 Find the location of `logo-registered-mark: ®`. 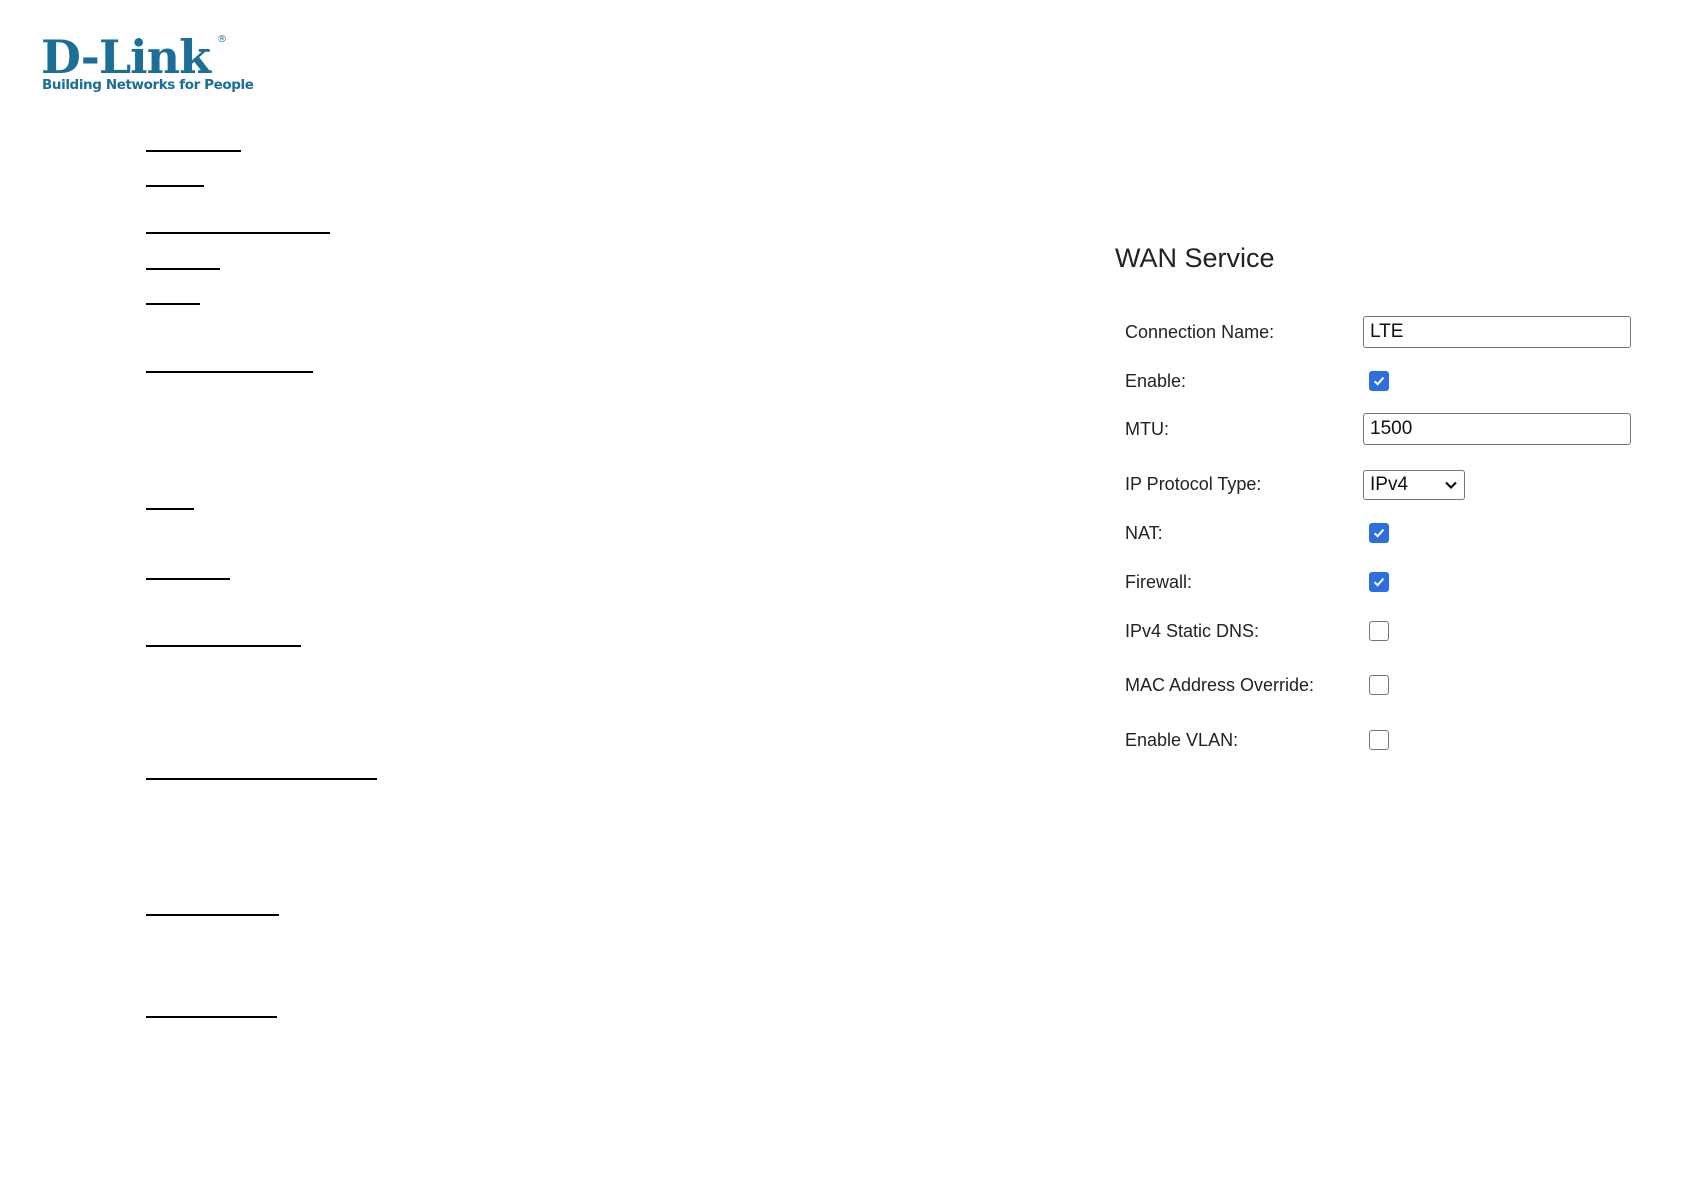

logo-registered-mark: ® is located at coordinates (222, 39).